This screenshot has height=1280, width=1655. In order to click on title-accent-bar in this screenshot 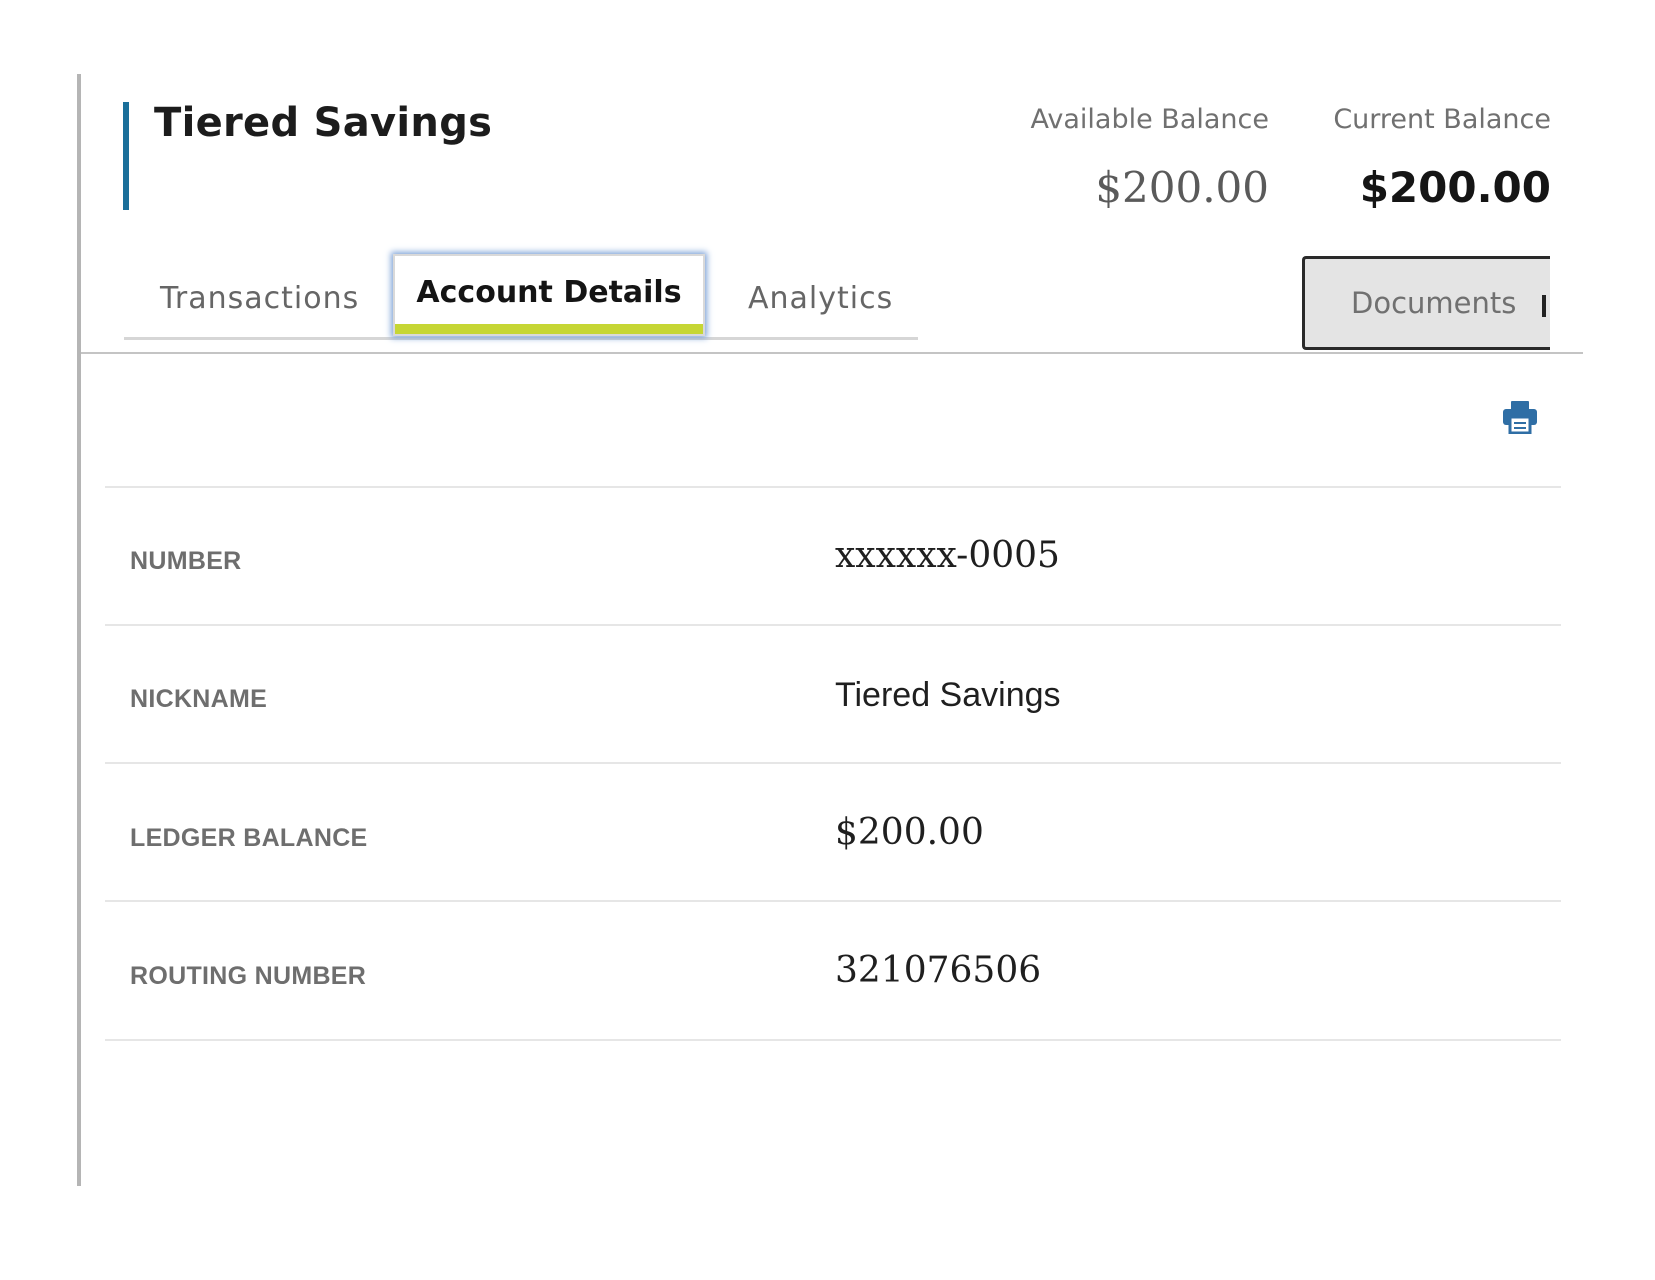, I will do `click(126, 156)`.